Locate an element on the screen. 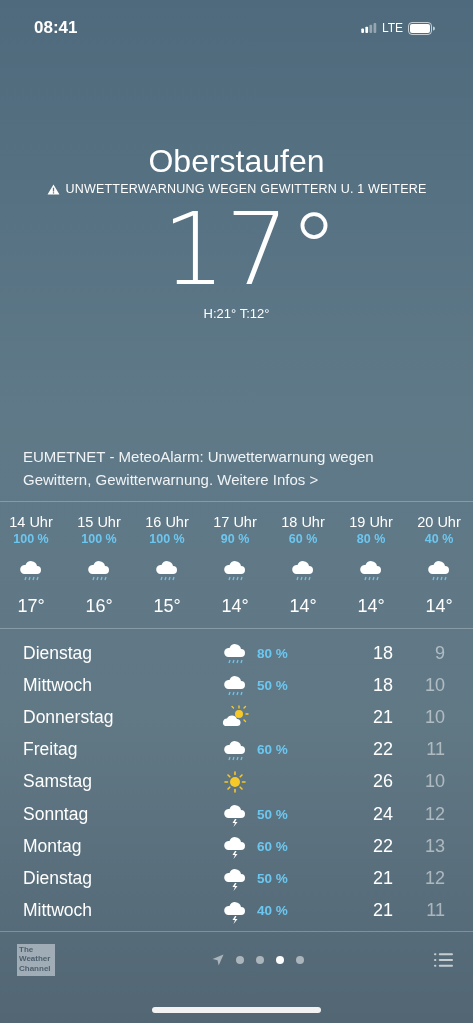  hour-label: 17 Uhr is located at coordinates (235, 522).